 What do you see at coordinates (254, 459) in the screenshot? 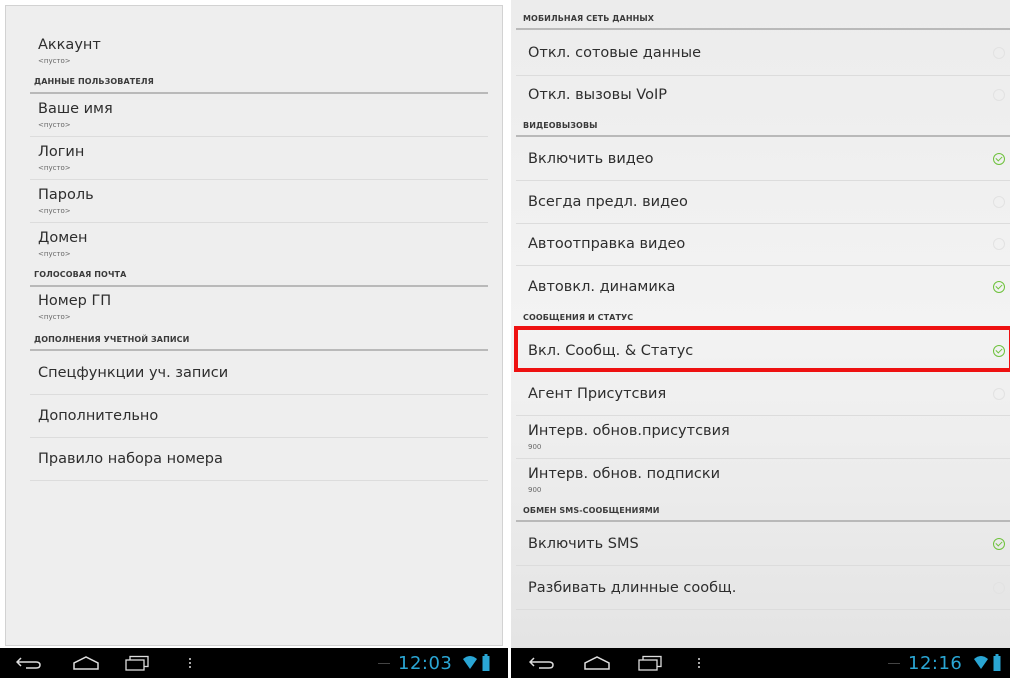
I see `dialing-rule-row: Правило набора номера` at bounding box center [254, 459].